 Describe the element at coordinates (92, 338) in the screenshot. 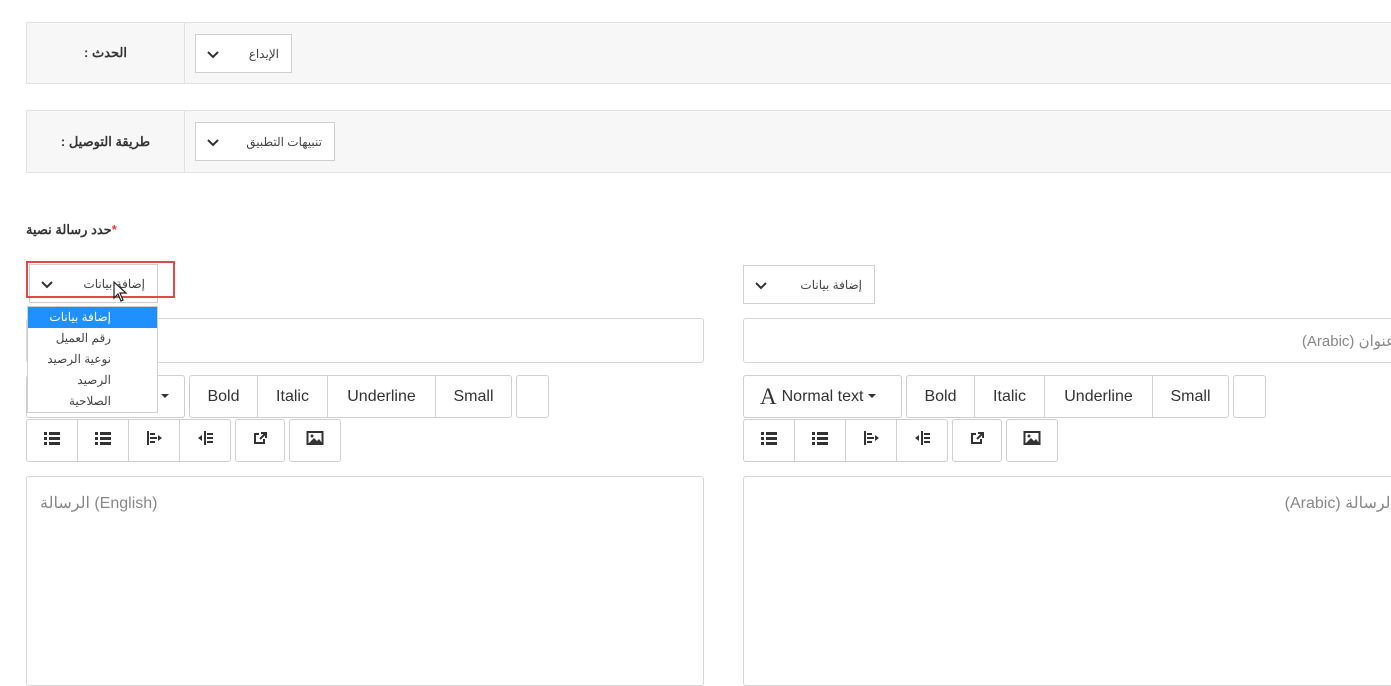

I see `dropdown-option: رقم العميل` at that location.